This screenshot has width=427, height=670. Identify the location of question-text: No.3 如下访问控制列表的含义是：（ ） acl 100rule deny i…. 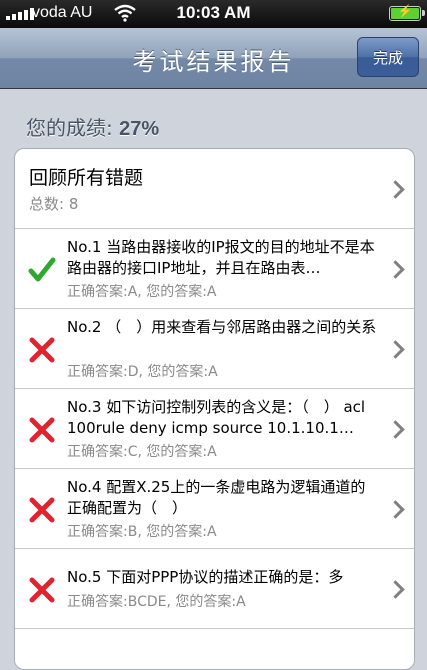
(216, 417).